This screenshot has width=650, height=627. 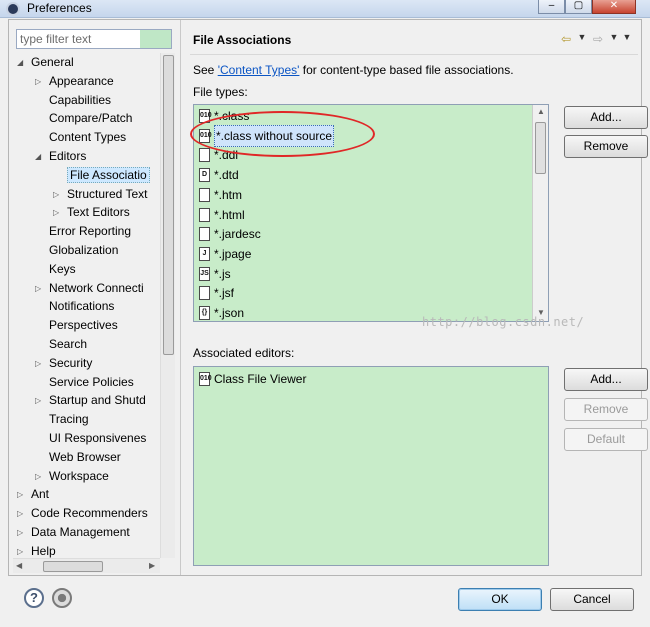 I want to click on file-type-row: *.jsf, so click(x=216, y=293).